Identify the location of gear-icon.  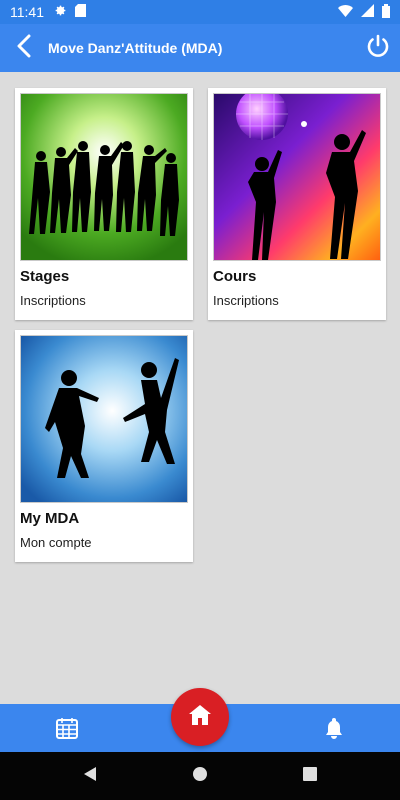
(60, 12).